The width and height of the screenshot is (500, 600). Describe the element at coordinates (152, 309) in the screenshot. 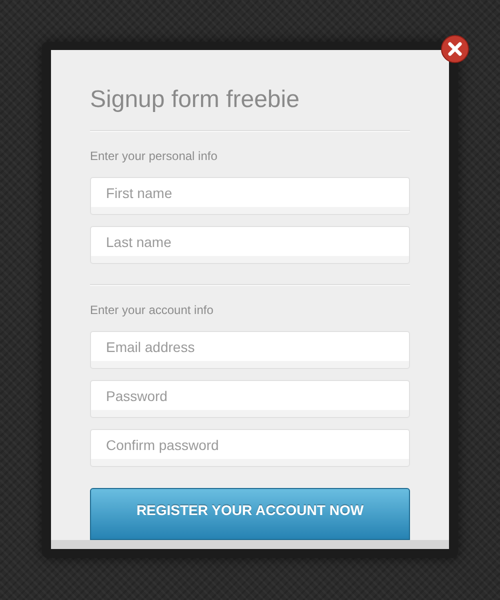

I see `section-label: Enter your account info` at that location.